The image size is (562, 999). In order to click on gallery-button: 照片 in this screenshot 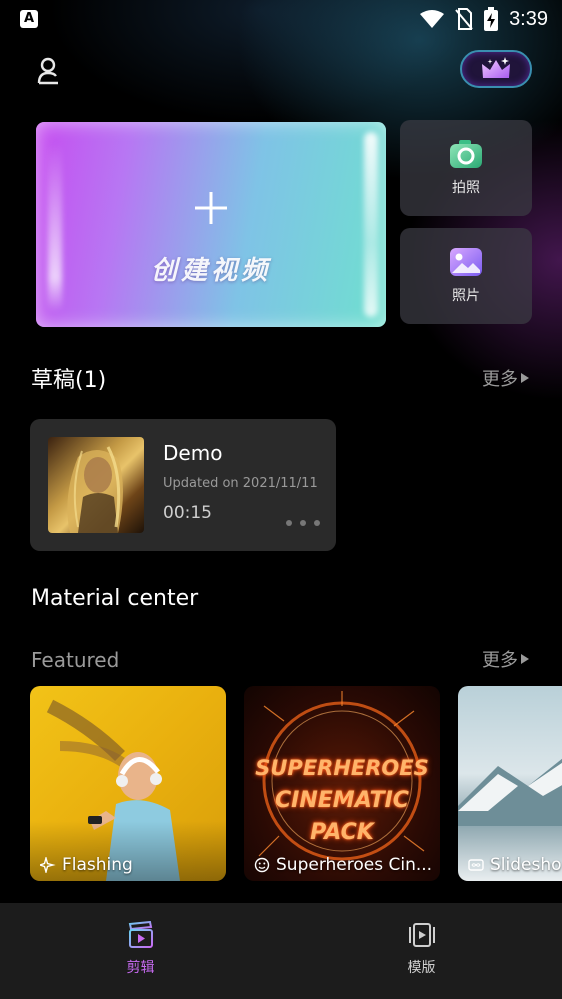, I will do `click(466, 276)`.